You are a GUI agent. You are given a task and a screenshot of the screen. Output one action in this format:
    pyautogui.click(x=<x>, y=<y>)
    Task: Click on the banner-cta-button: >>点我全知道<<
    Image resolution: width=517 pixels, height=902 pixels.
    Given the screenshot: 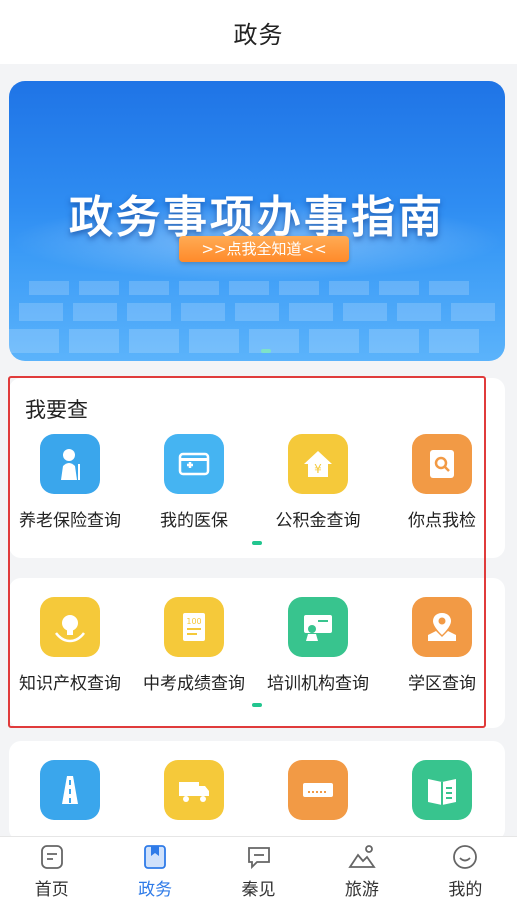 What is the action you would take?
    pyautogui.click(x=264, y=249)
    